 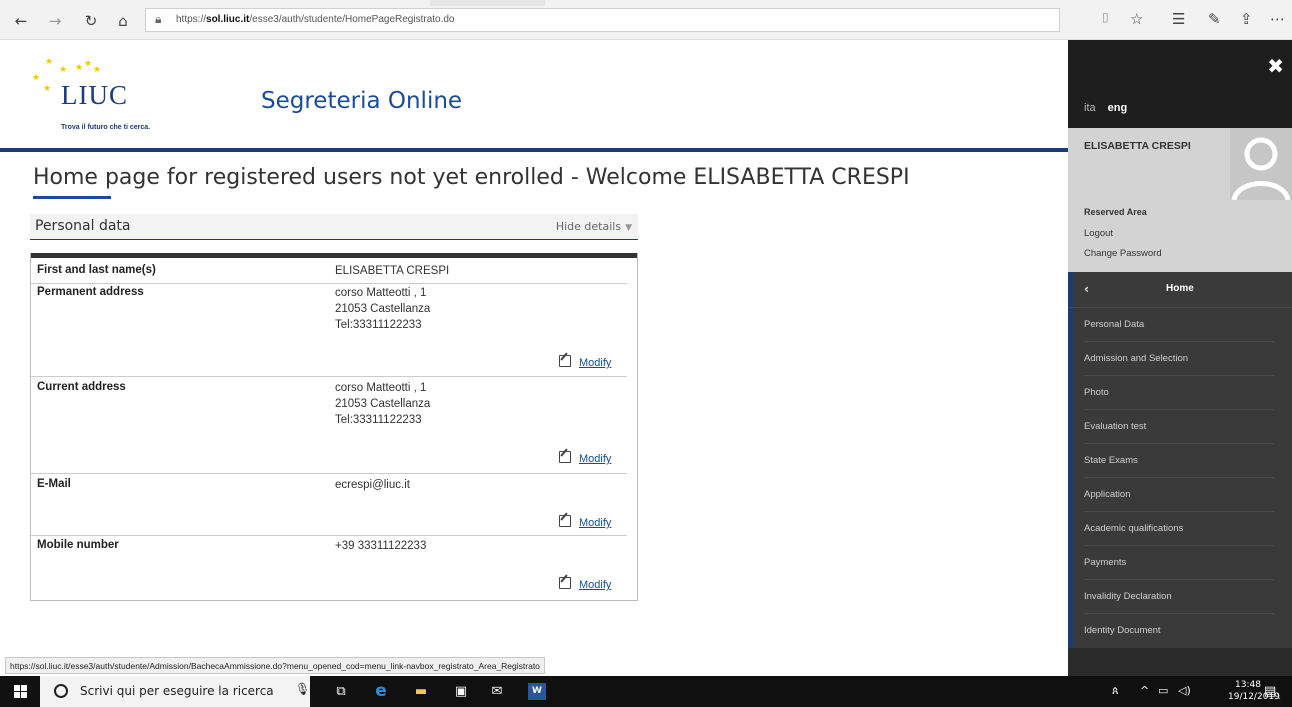 I want to click on table-top-border, so click(x=334, y=255).